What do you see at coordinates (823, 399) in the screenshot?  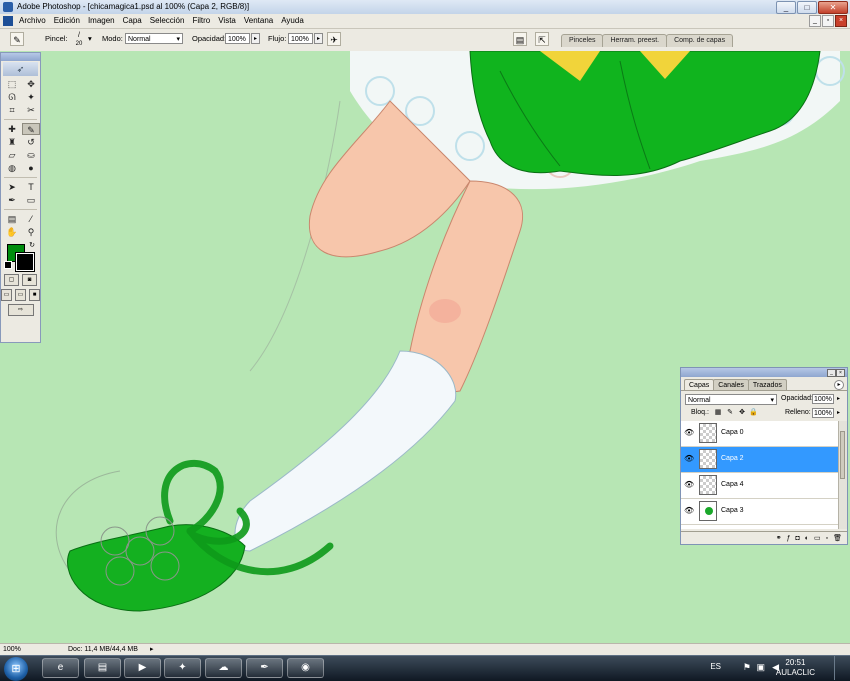 I see `layer-opacity-field: 100%` at bounding box center [823, 399].